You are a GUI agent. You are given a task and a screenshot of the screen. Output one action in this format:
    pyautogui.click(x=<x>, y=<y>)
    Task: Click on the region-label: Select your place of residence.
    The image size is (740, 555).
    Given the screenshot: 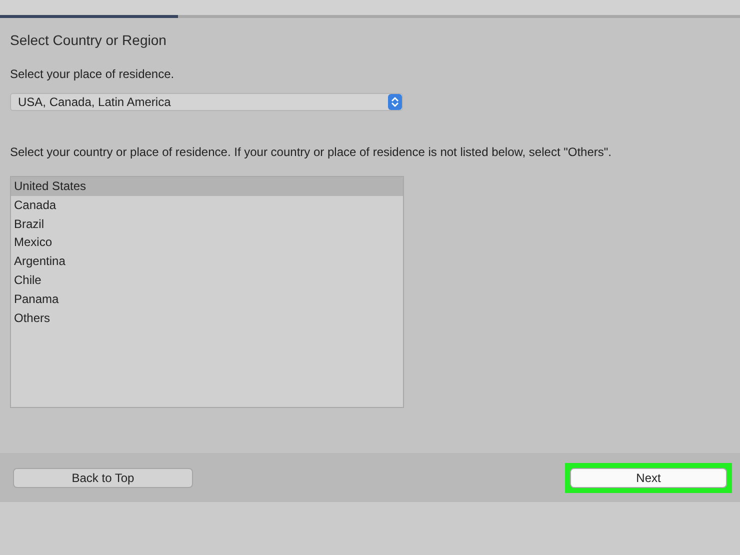 What is the action you would take?
    pyautogui.click(x=93, y=74)
    